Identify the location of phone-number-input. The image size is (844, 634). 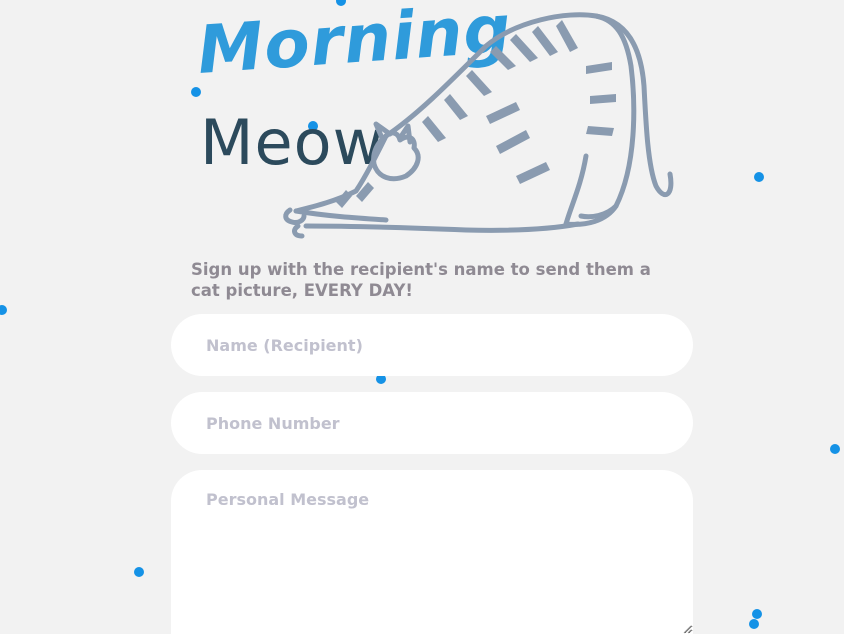
(432, 423).